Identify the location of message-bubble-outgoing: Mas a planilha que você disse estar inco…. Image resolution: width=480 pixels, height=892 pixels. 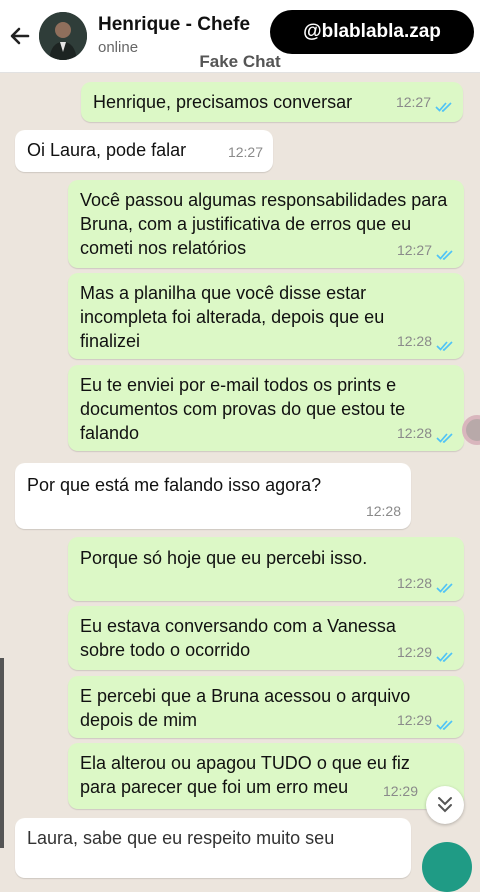
(266, 316).